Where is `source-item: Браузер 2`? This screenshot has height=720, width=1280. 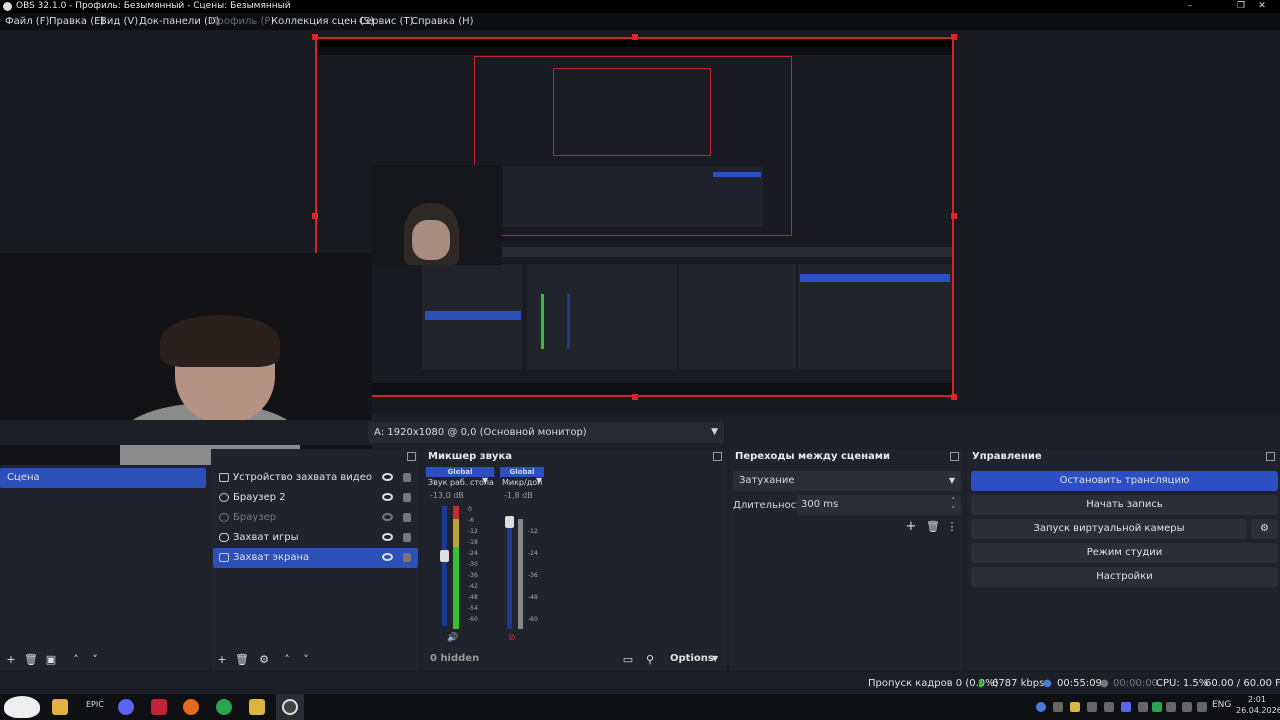
source-item: Браузер 2 is located at coordinates (314, 498).